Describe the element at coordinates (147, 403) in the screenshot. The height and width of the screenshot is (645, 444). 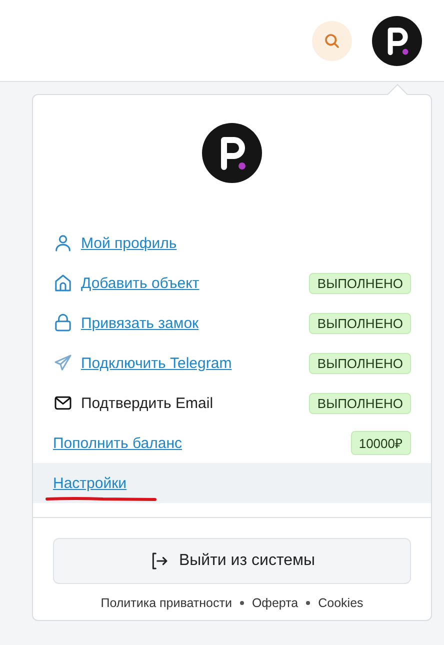
I see `menu-item: Подтвердить Email` at that location.